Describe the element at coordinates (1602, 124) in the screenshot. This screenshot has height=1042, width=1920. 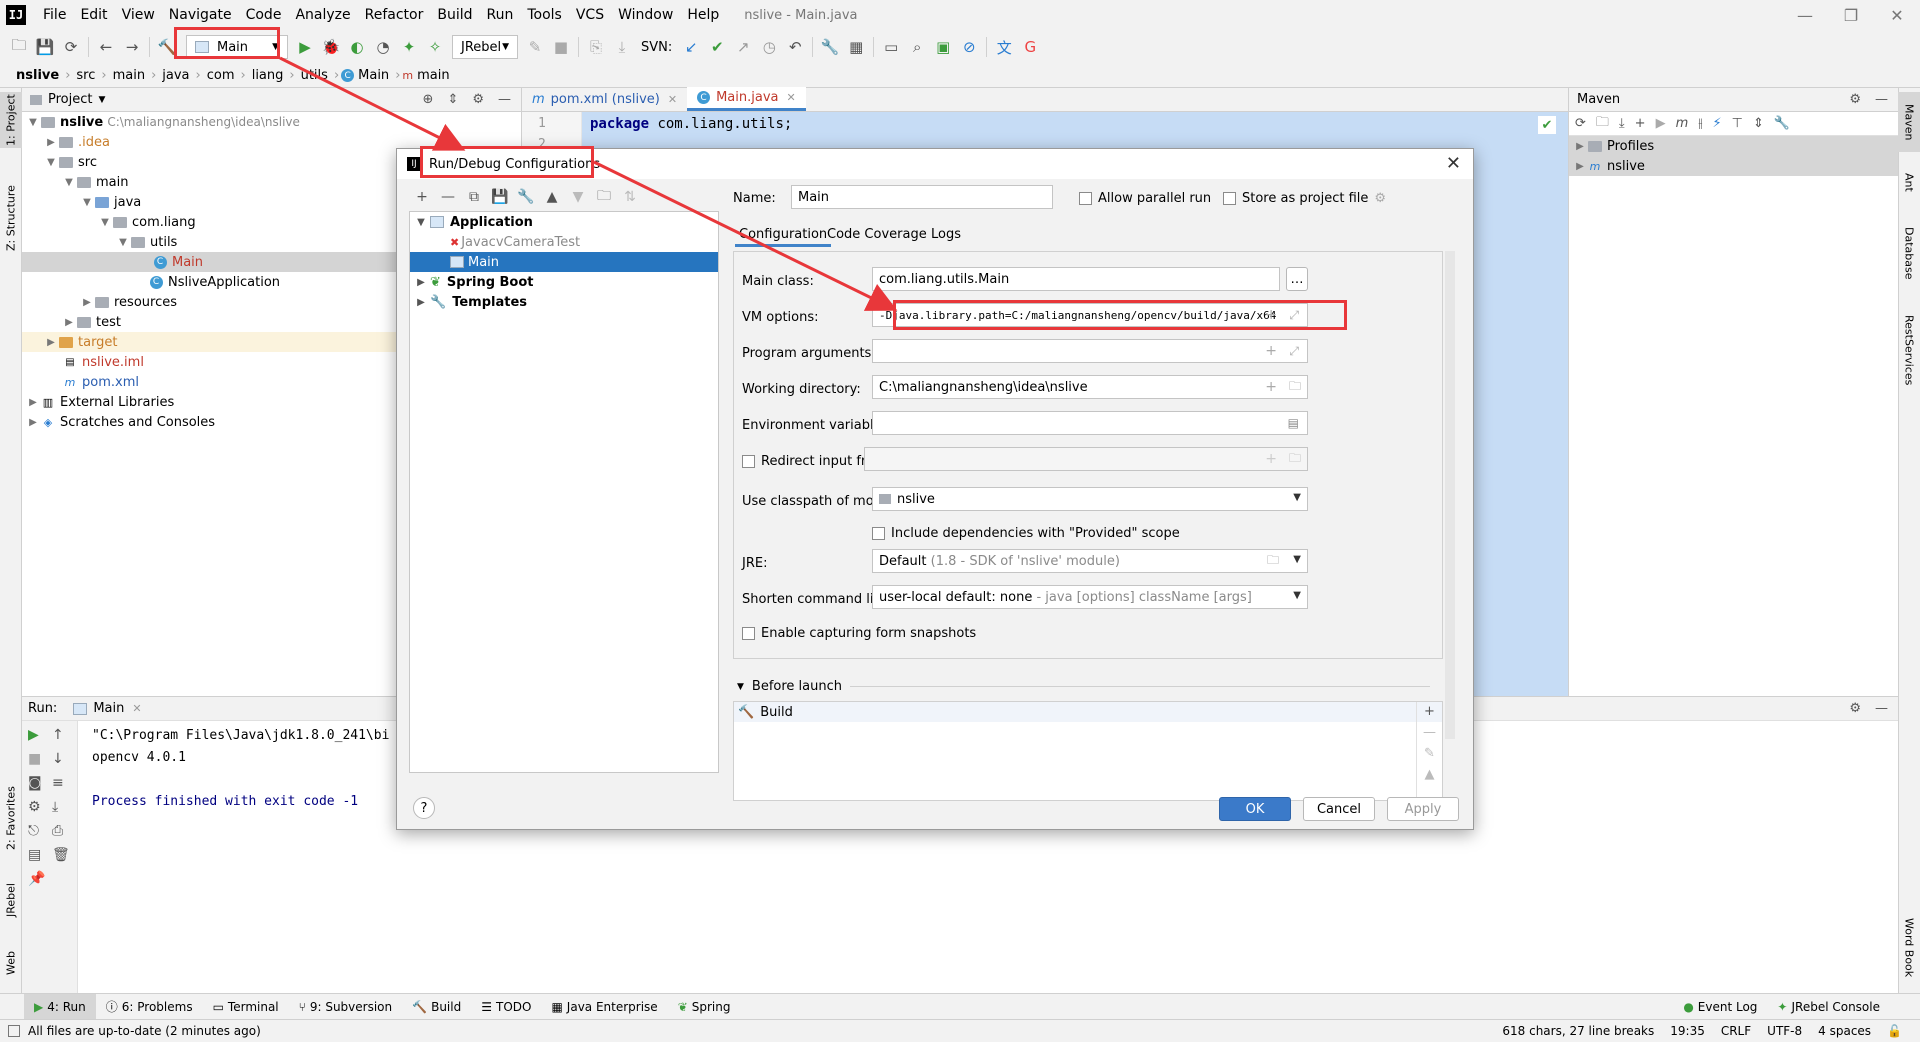
I see `generate-sources-icon: 🗀` at that location.